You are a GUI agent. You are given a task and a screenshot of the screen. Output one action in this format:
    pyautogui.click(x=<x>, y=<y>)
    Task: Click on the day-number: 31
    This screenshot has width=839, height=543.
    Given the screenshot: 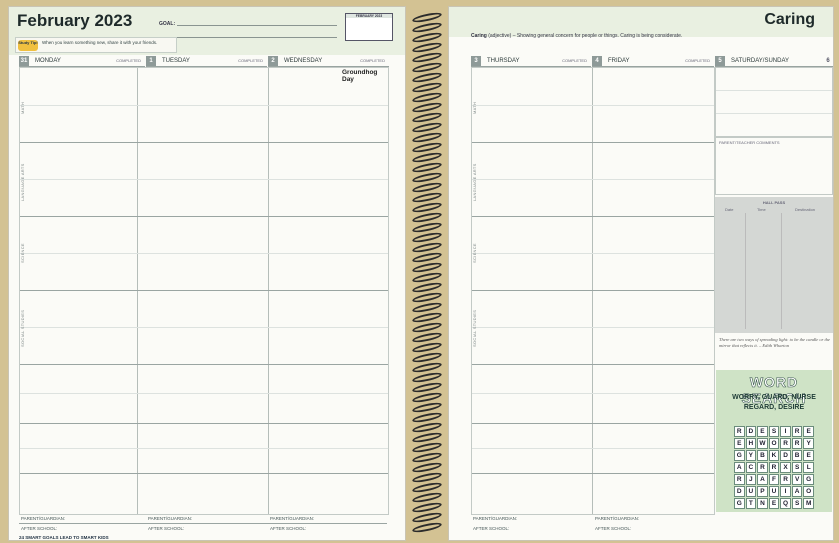 What is the action you would take?
    pyautogui.click(x=24, y=60)
    